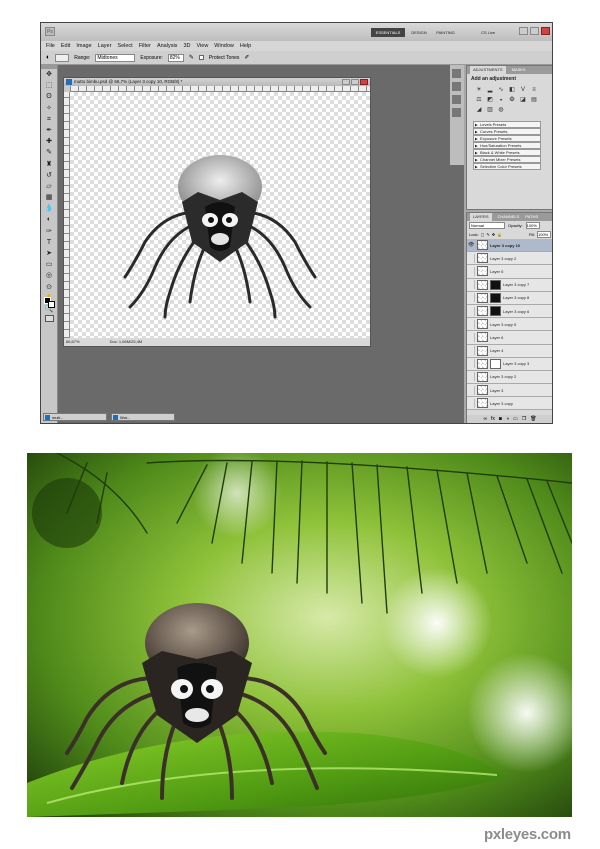 This screenshot has width=600, height=849. Describe the element at coordinates (456, 73) in the screenshot. I see `history-panel-icon` at that location.